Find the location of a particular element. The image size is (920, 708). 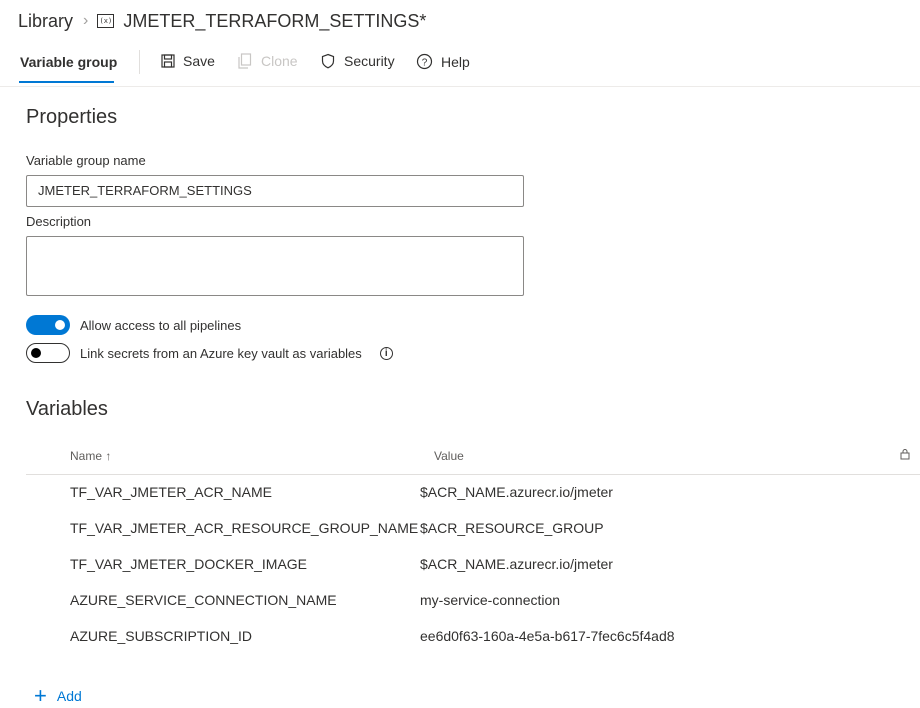

help-button: ? Help is located at coordinates (443, 61).